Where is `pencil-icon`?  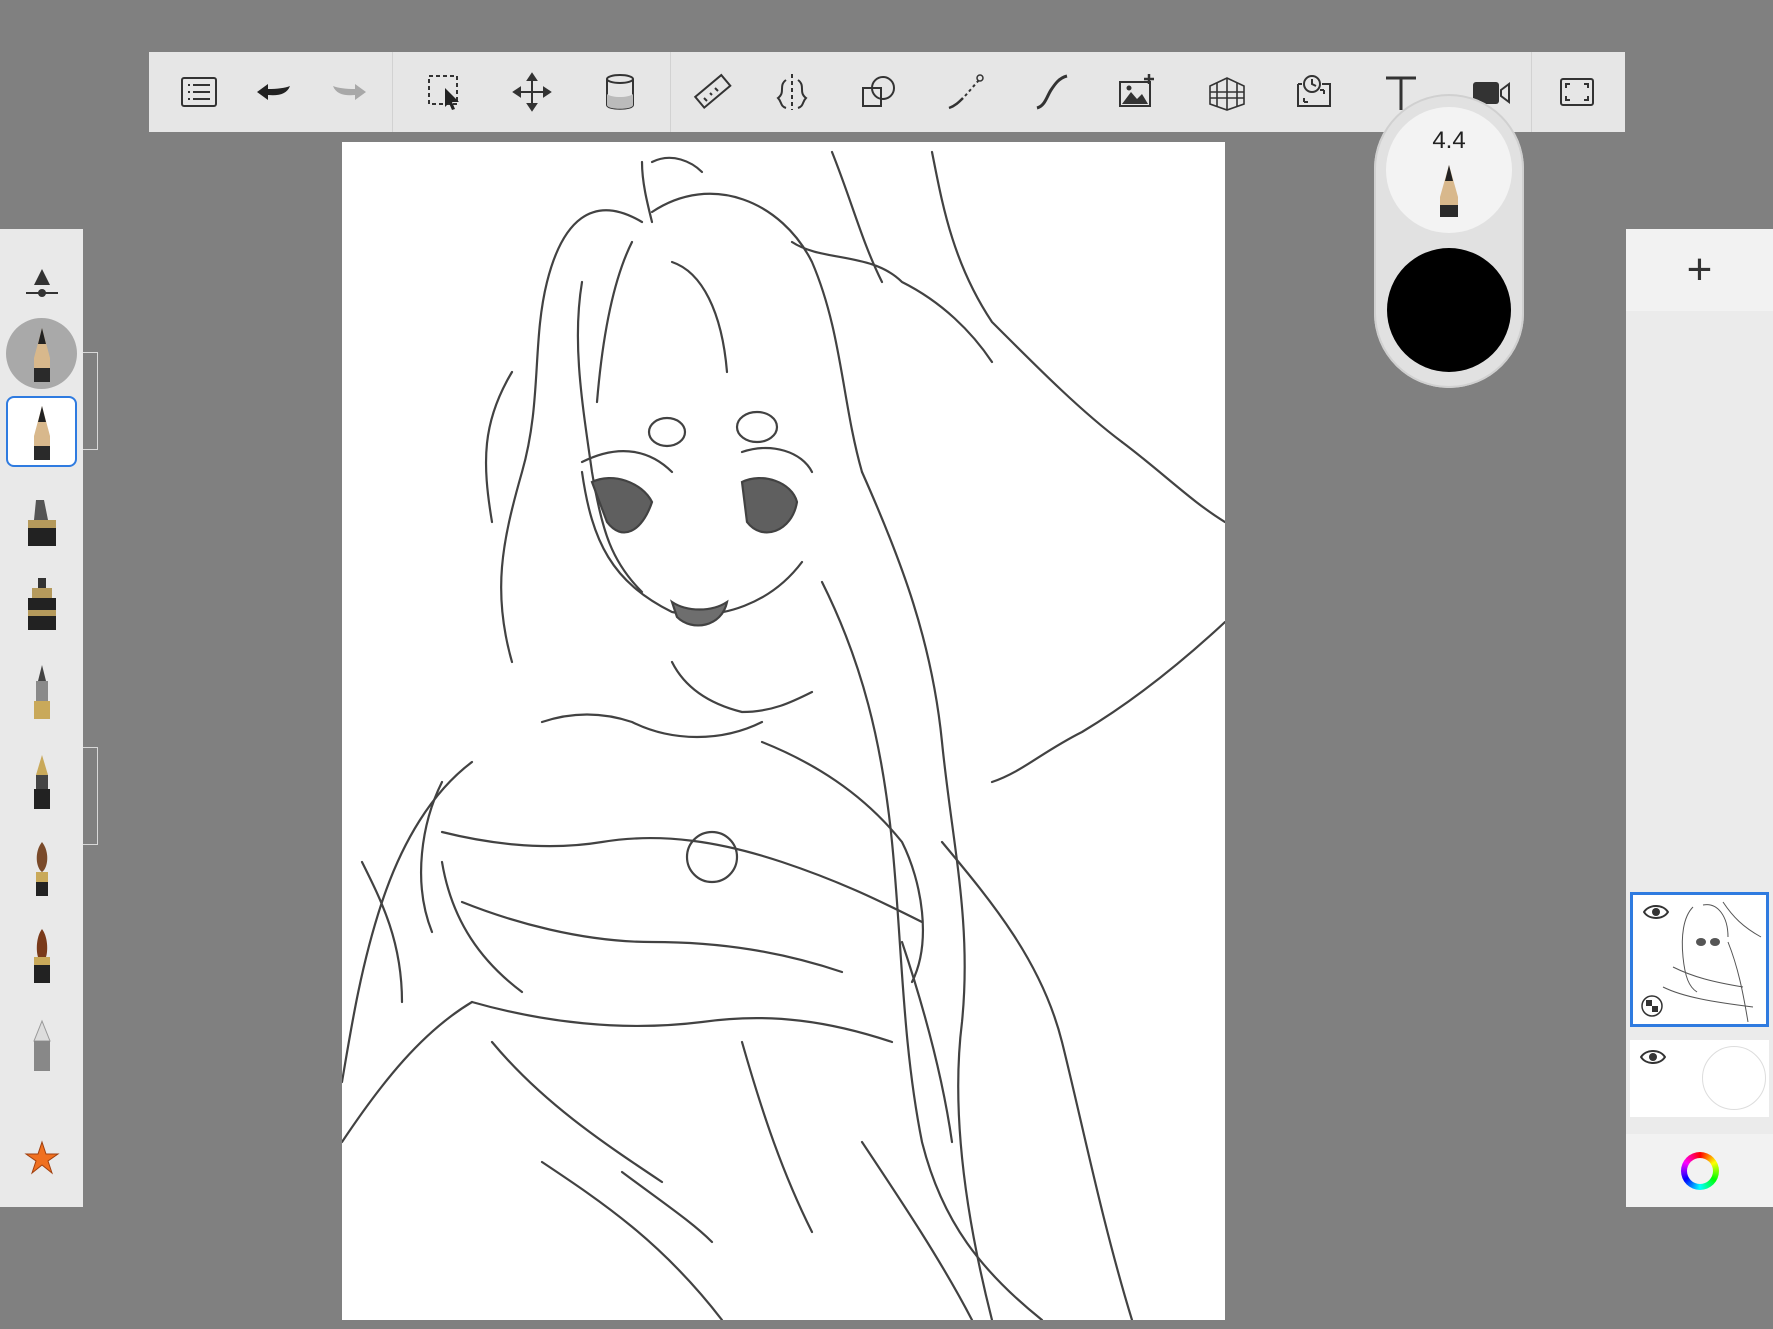
pencil-icon is located at coordinates (1449, 191).